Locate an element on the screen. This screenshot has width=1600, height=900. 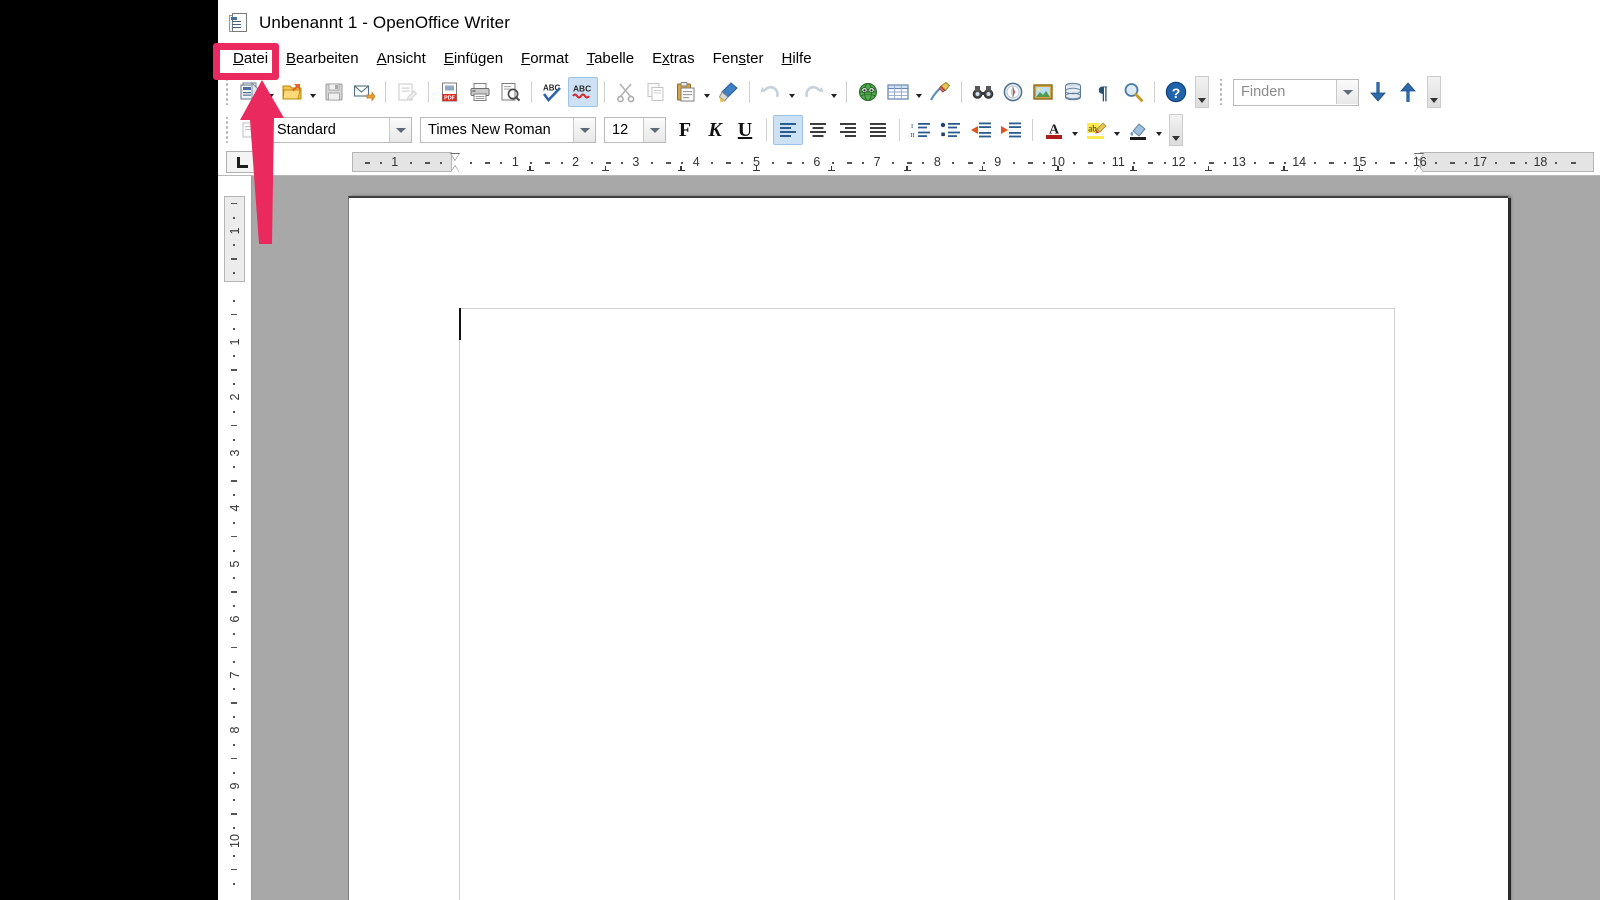
font-size-combo: 12 is located at coordinates (635, 130).